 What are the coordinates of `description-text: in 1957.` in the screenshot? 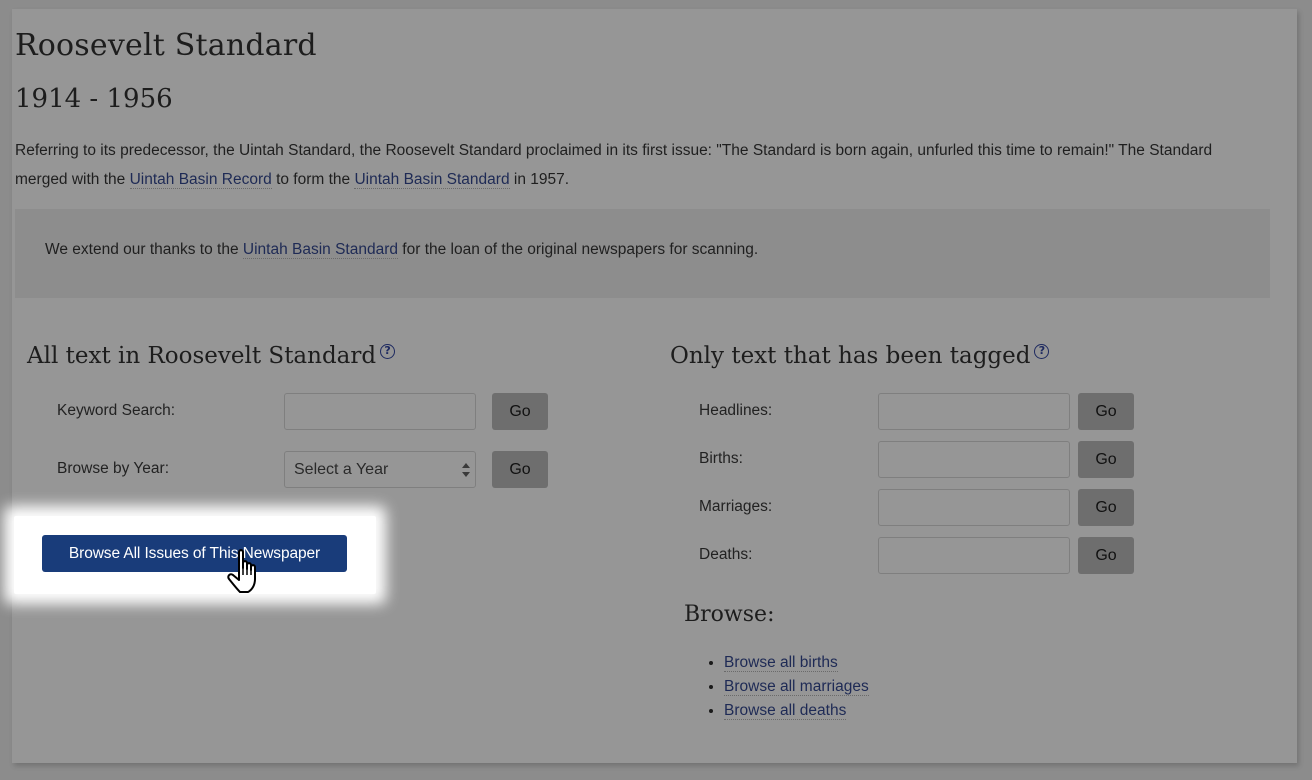 It's located at (539, 179).